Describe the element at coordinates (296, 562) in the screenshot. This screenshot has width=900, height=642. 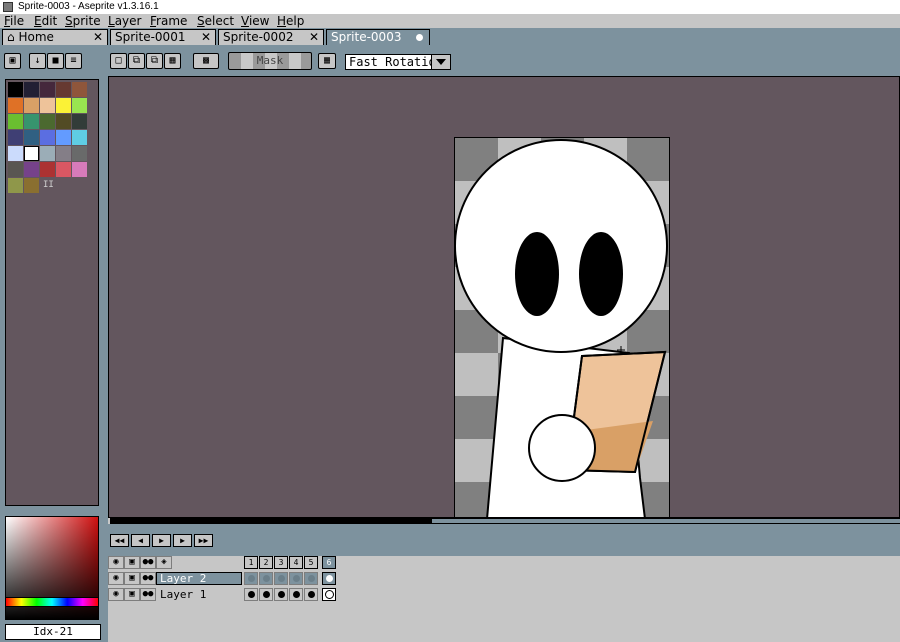
I see `frame-header-4: 4` at that location.